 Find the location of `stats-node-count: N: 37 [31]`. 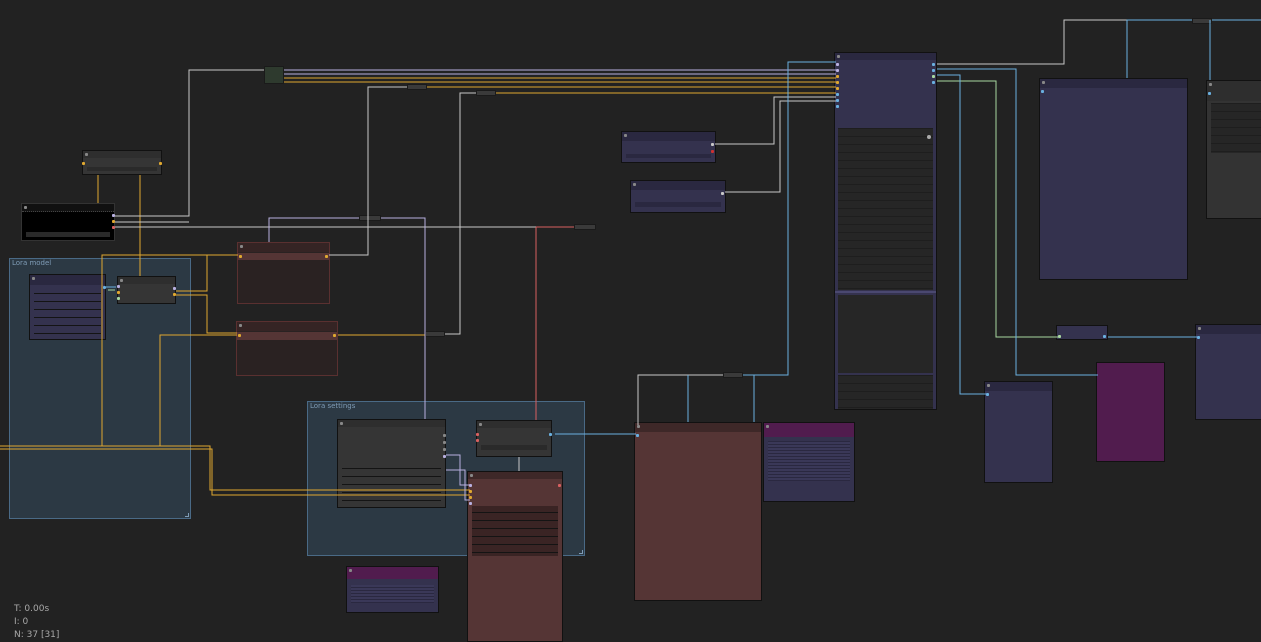

stats-node-count: N: 37 [31] is located at coordinates (37, 635).